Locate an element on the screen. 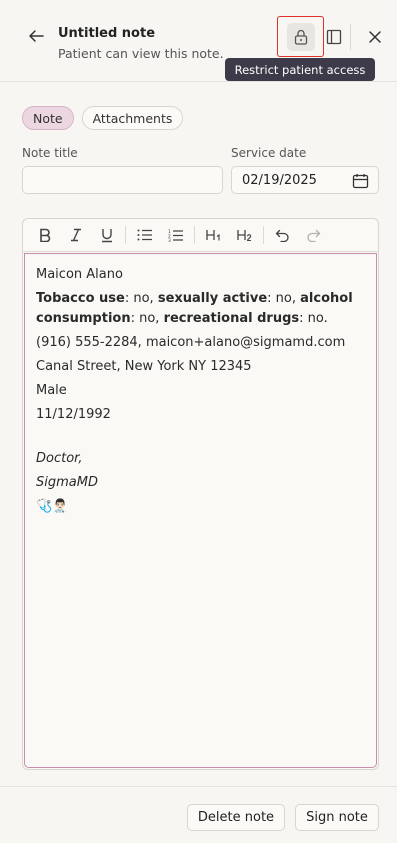 This screenshot has height=843, width=397. service-date-label: Service date is located at coordinates (269, 153).